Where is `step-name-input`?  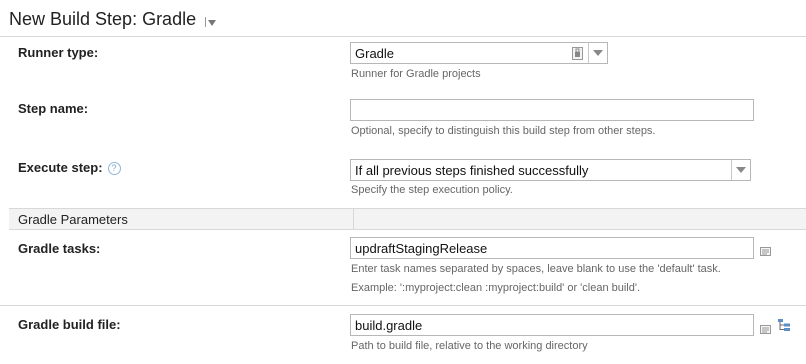 step-name-input is located at coordinates (552, 110).